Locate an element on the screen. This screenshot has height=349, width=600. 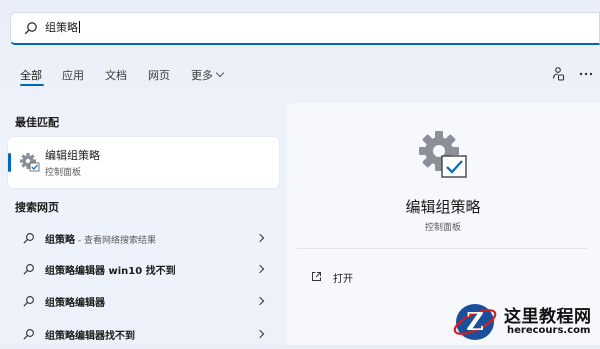
active-tab-indicator is located at coordinates (32, 85).